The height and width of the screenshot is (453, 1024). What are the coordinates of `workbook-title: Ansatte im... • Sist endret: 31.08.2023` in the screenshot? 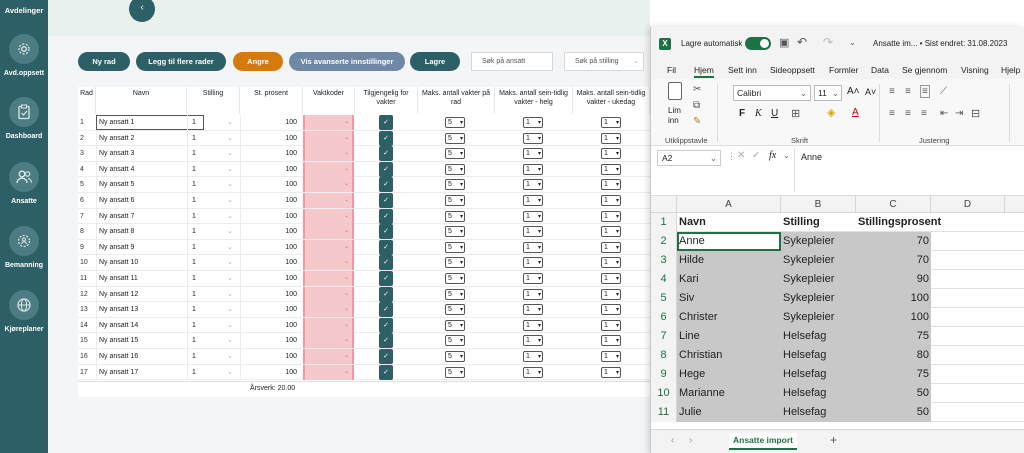 It's located at (940, 43).